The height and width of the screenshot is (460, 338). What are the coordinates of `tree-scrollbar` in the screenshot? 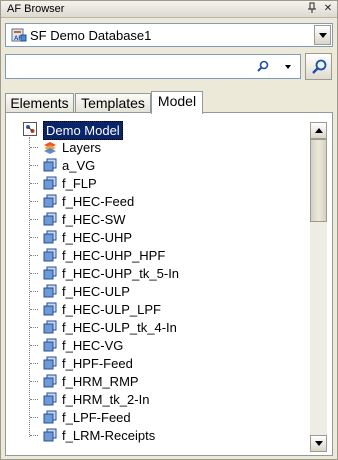 It's located at (318, 287).